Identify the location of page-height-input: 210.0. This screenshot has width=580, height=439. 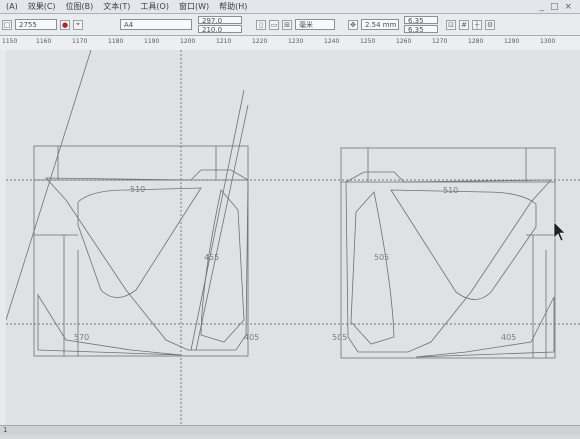
(220, 29).